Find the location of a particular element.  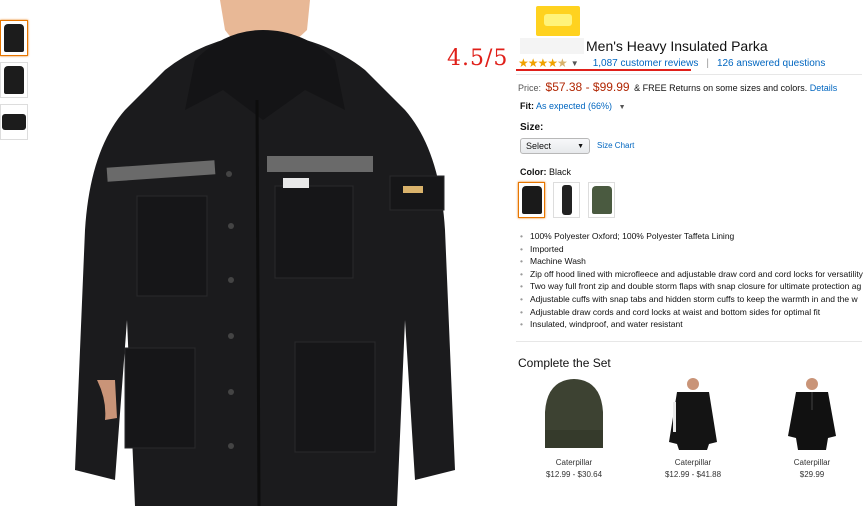

thumbnail-folded-view is located at coordinates (14, 122).